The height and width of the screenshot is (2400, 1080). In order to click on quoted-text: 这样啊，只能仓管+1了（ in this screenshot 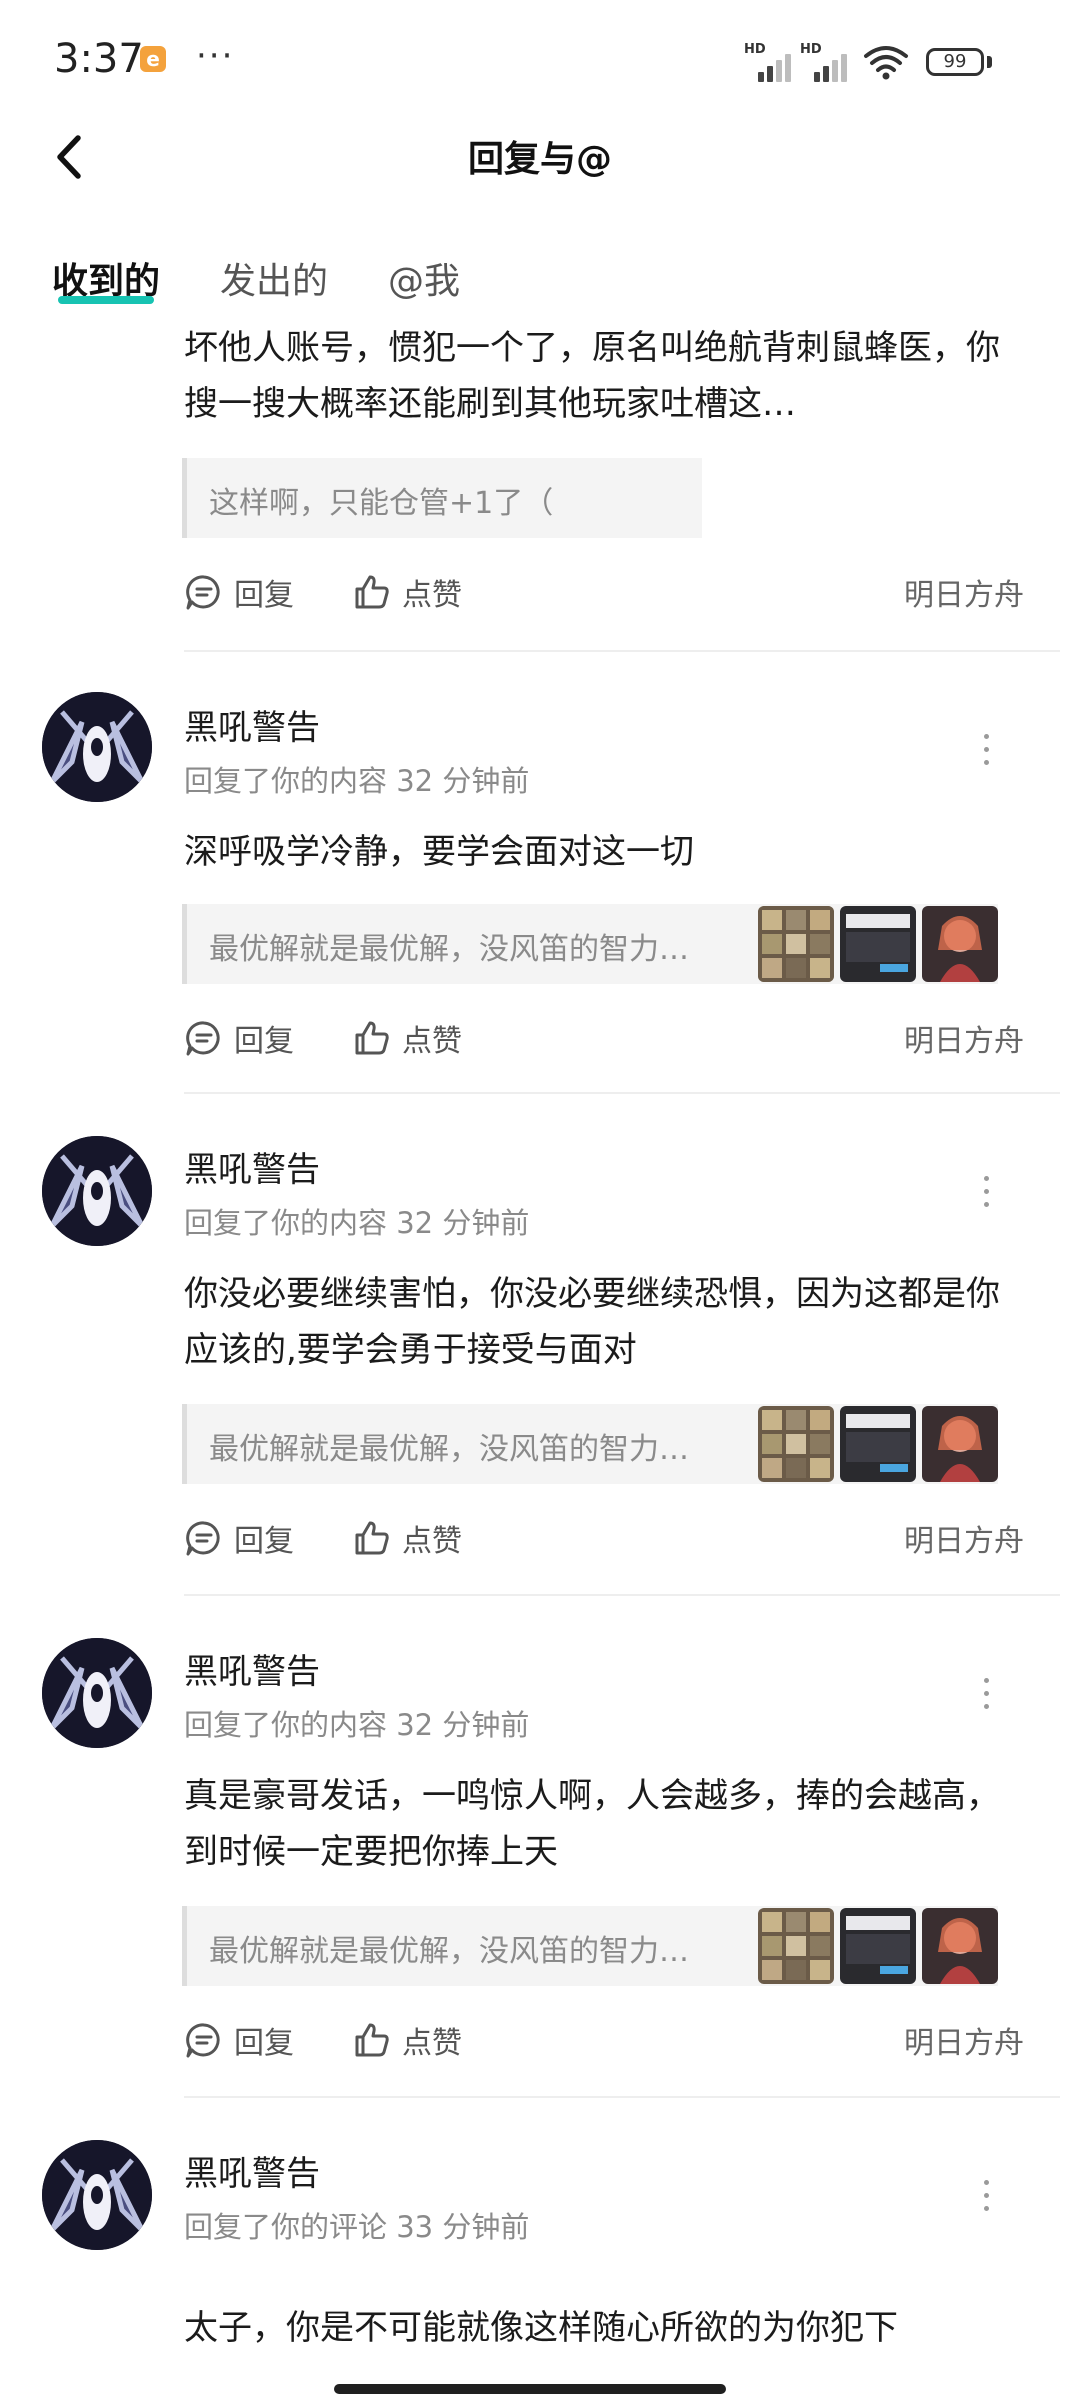, I will do `click(381, 503)`.